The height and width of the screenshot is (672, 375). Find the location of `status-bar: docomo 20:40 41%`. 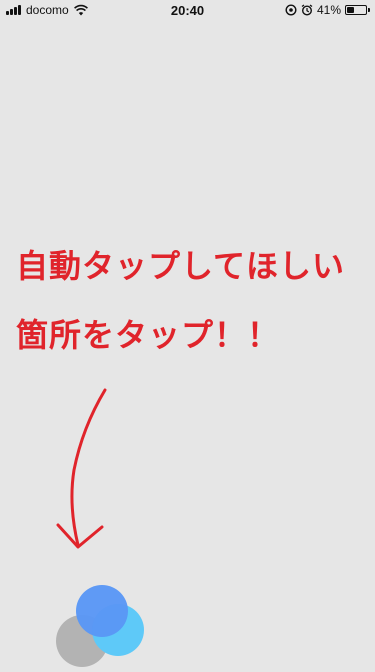

status-bar: docomo 20:40 41% is located at coordinates (187, 10).